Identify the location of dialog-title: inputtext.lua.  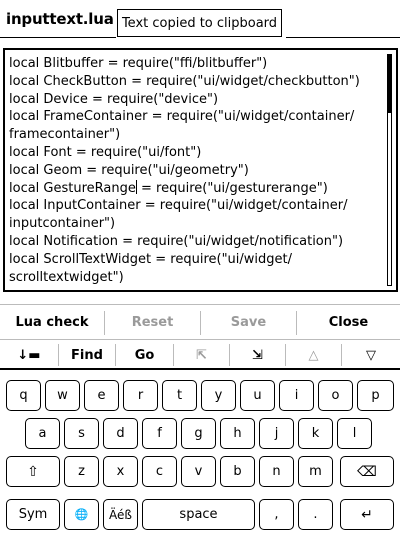
(60, 19).